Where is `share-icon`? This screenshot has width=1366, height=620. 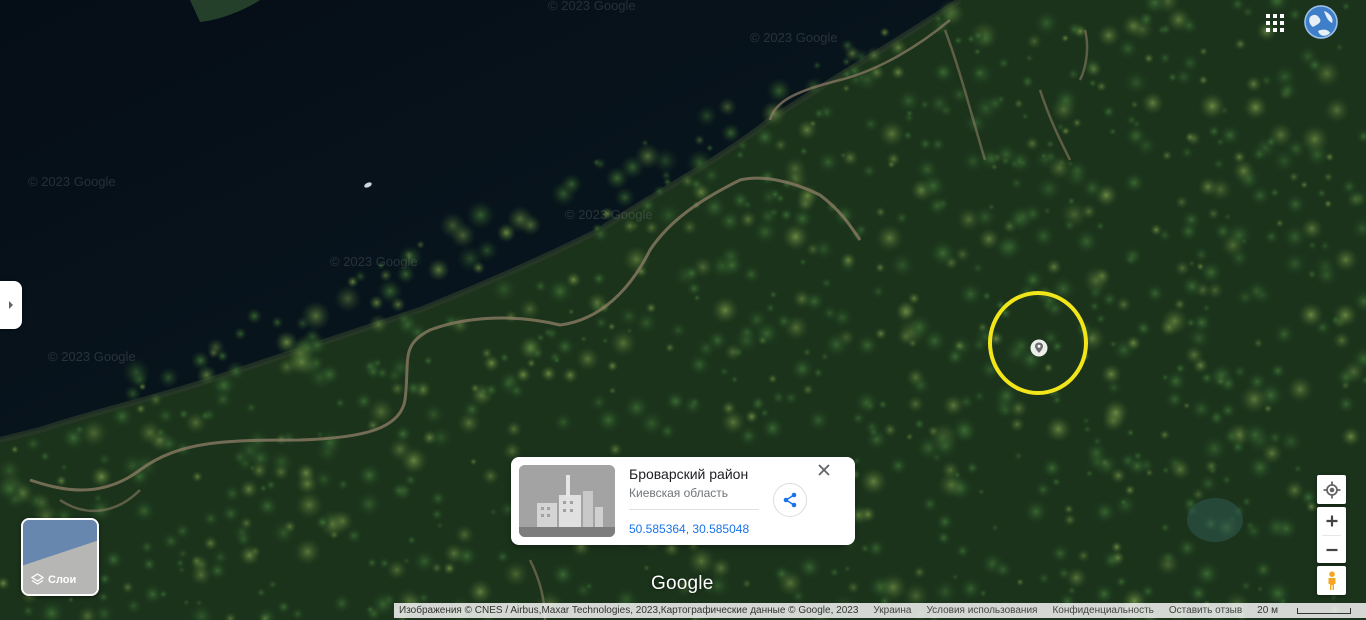
share-icon is located at coordinates (790, 500).